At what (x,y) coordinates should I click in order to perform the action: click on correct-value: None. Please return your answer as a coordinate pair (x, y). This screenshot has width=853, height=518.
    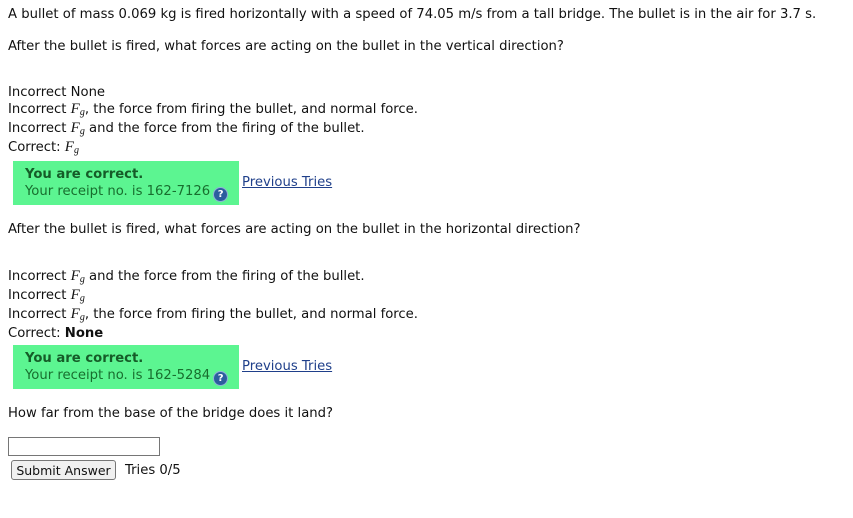
    Looking at the image, I should click on (84, 333).